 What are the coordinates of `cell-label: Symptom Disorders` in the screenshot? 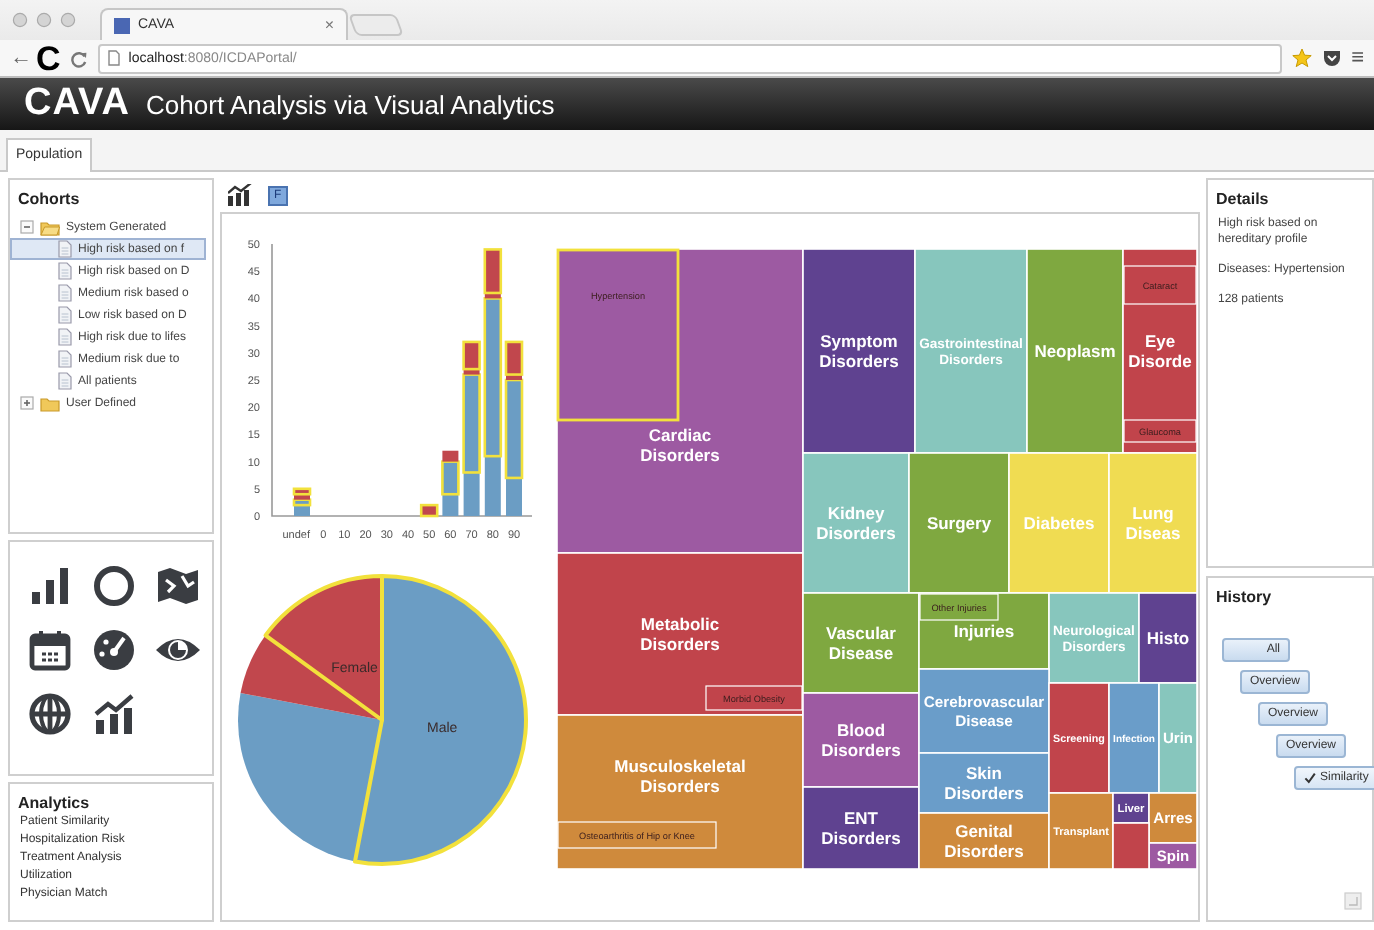 It's located at (859, 351).